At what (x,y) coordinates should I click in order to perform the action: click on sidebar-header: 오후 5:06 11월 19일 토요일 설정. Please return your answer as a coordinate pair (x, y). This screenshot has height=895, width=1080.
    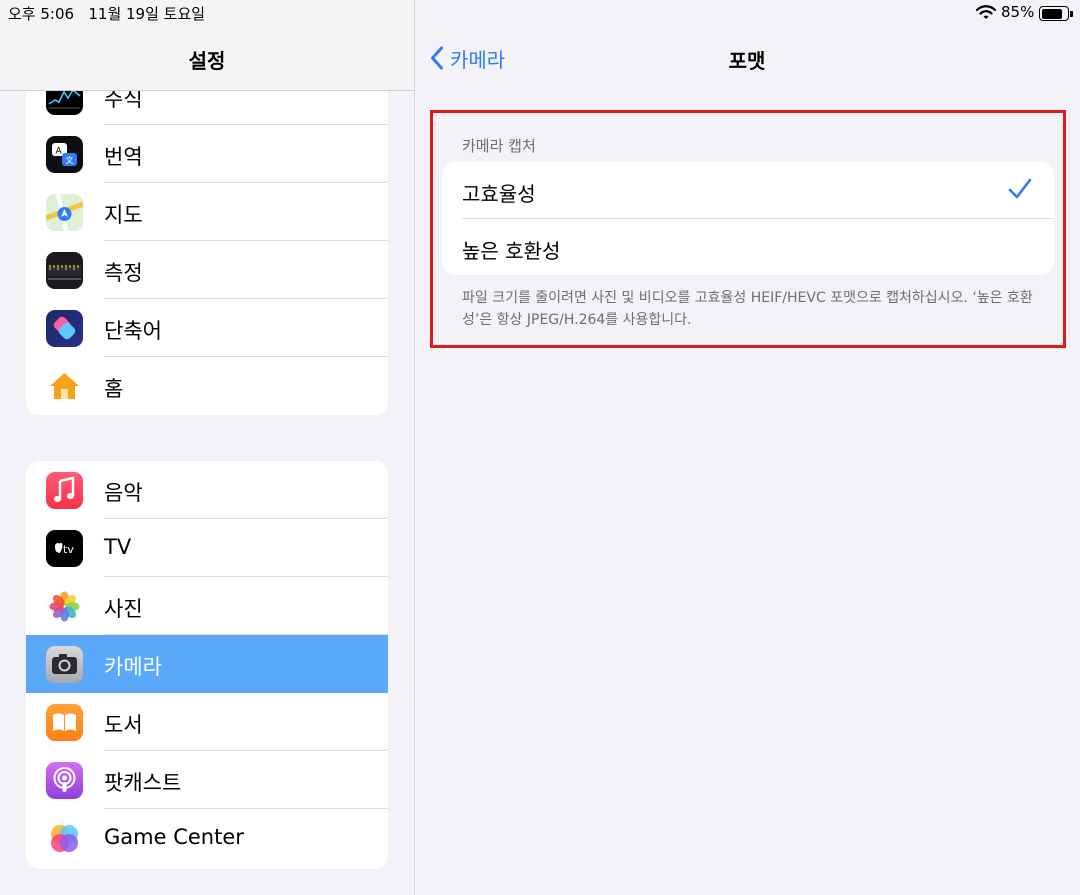
    Looking at the image, I should click on (207, 45).